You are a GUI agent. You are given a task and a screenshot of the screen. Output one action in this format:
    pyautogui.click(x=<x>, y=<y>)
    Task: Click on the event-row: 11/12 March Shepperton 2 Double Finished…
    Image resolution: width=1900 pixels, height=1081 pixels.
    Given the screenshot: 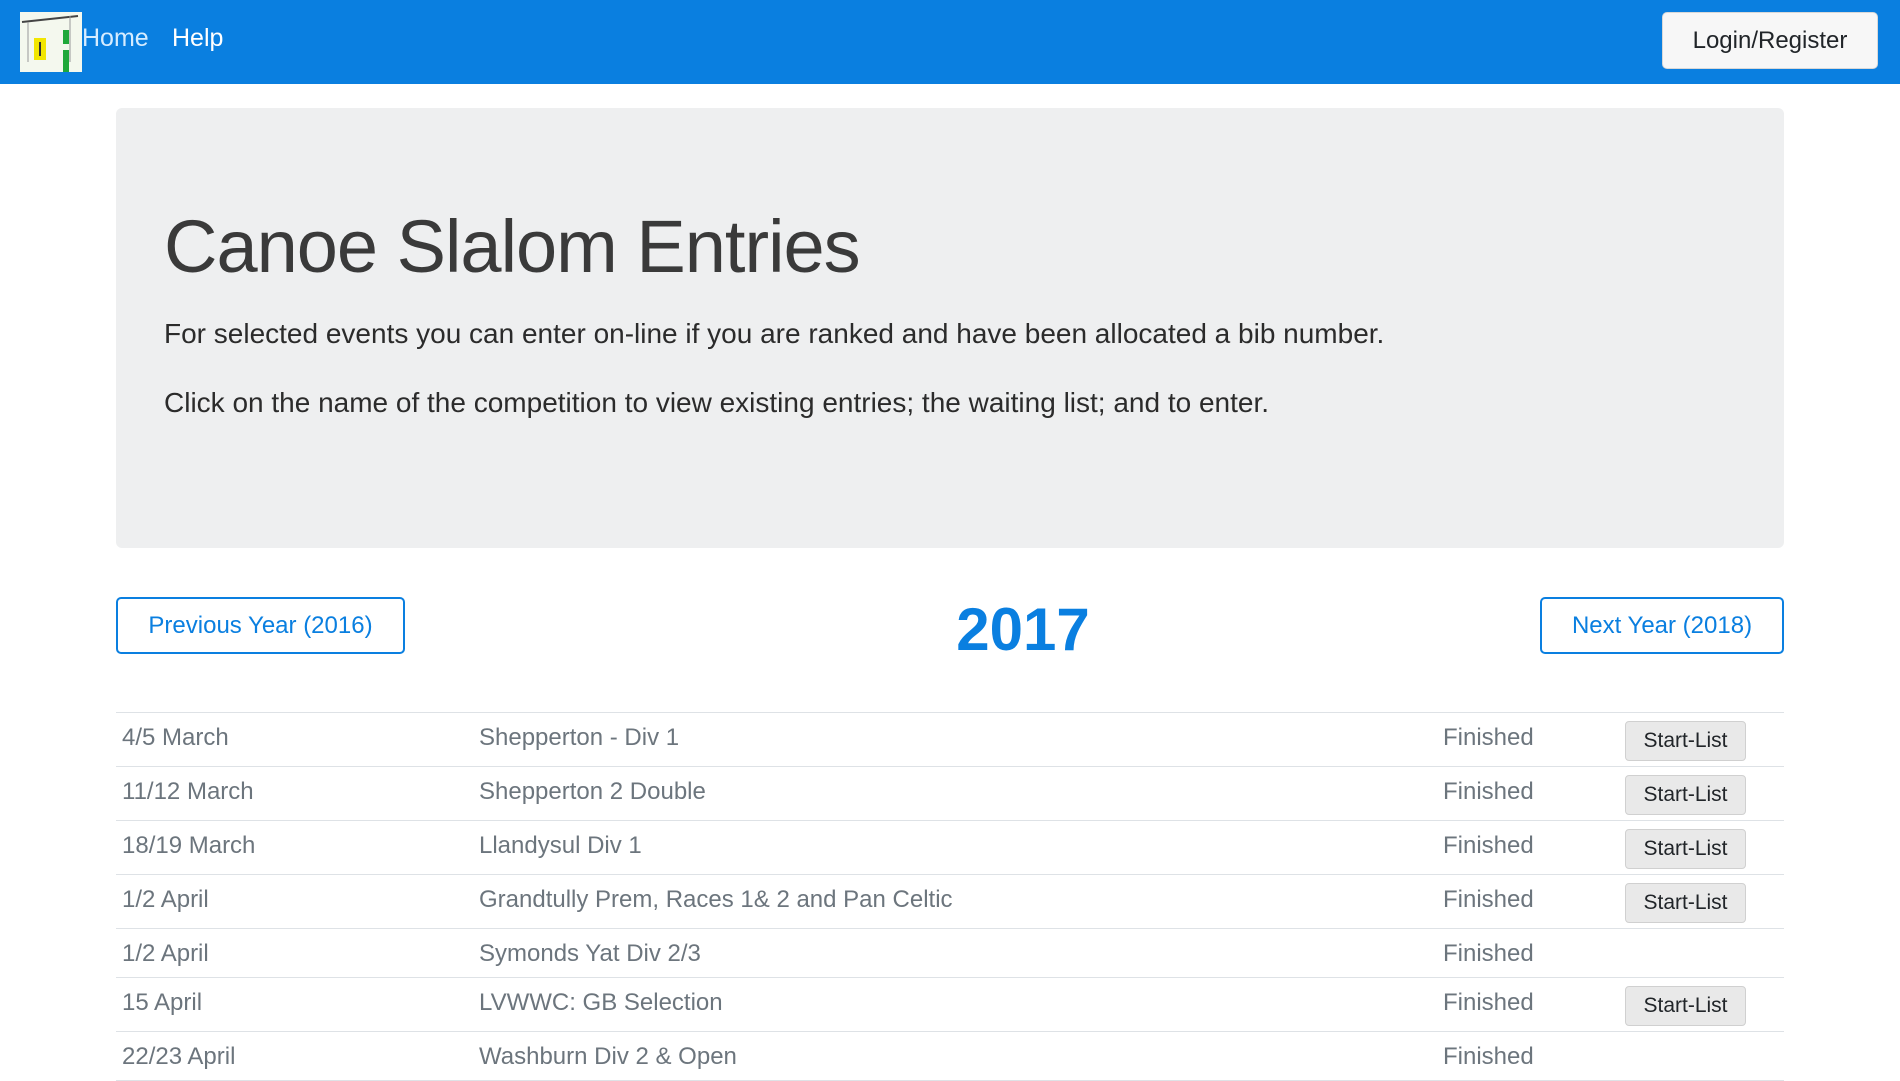 What is the action you would take?
    pyautogui.click(x=950, y=794)
    